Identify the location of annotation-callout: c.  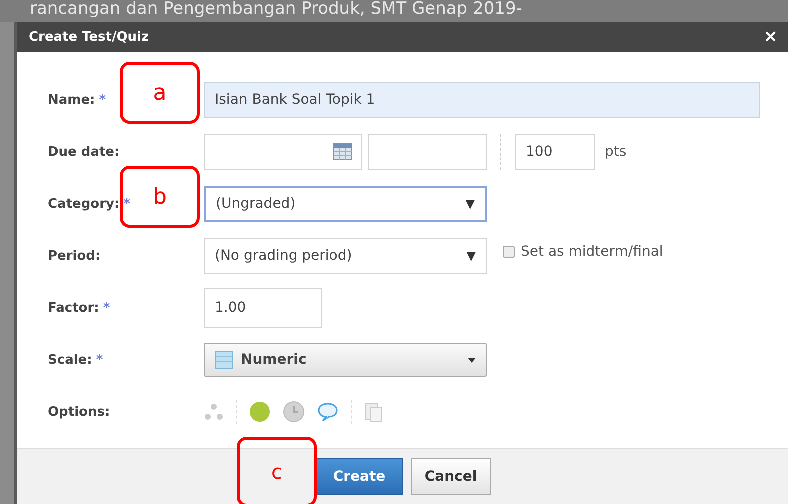
(277, 470).